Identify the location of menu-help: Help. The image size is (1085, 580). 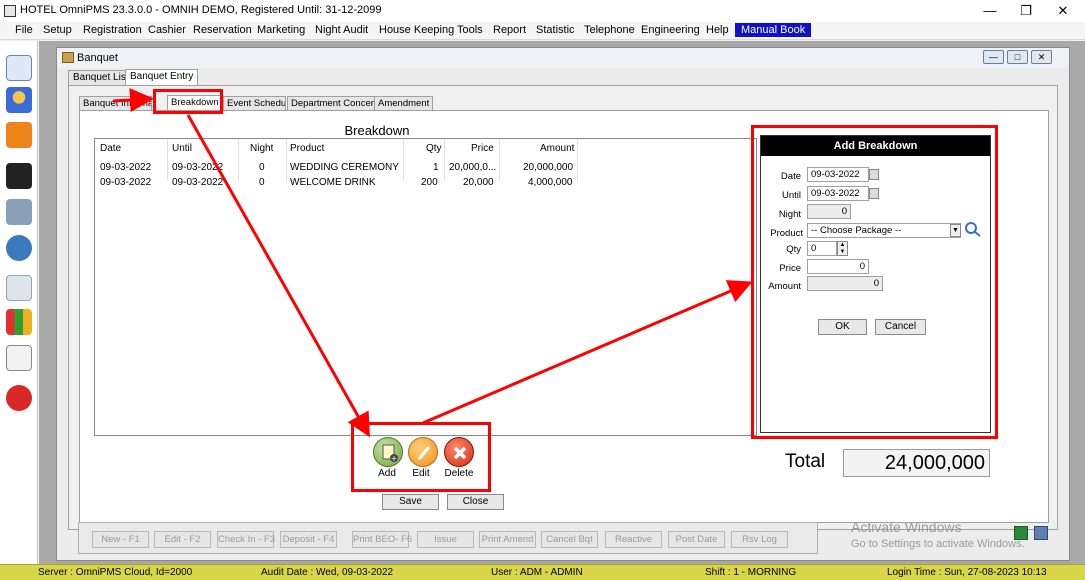
(717, 30).